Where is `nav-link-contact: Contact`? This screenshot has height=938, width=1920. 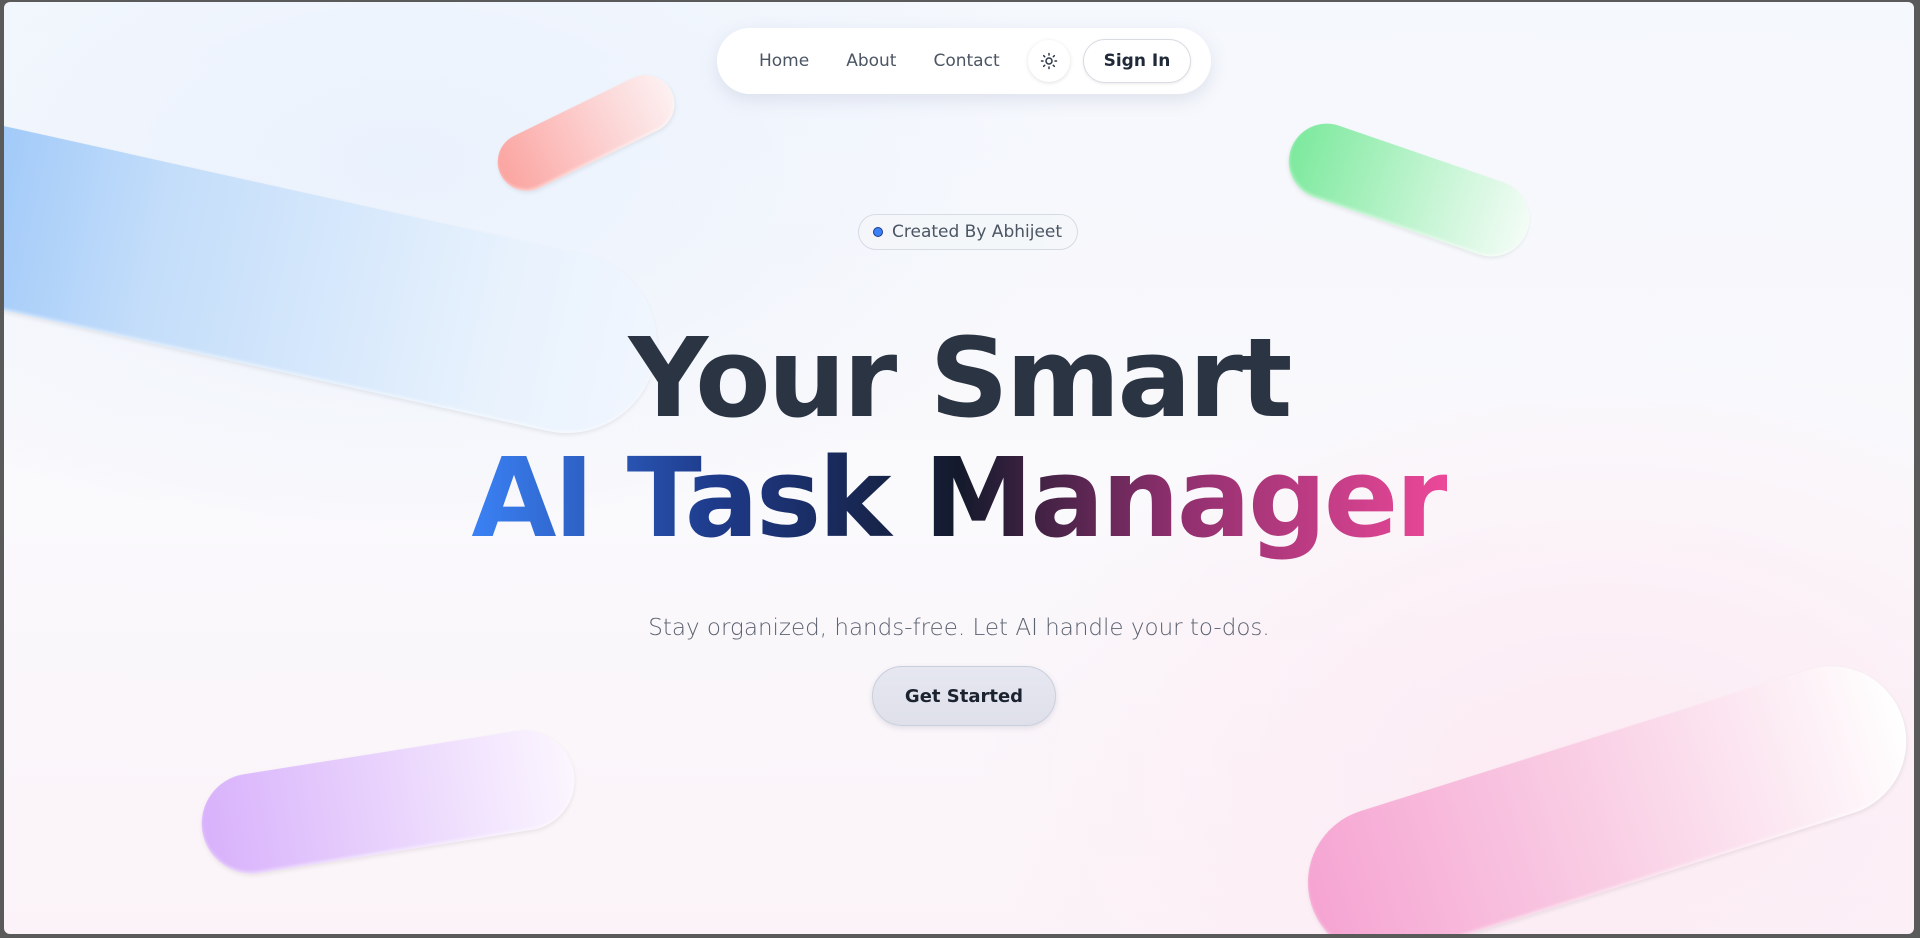
nav-link-contact: Contact is located at coordinates (966, 61).